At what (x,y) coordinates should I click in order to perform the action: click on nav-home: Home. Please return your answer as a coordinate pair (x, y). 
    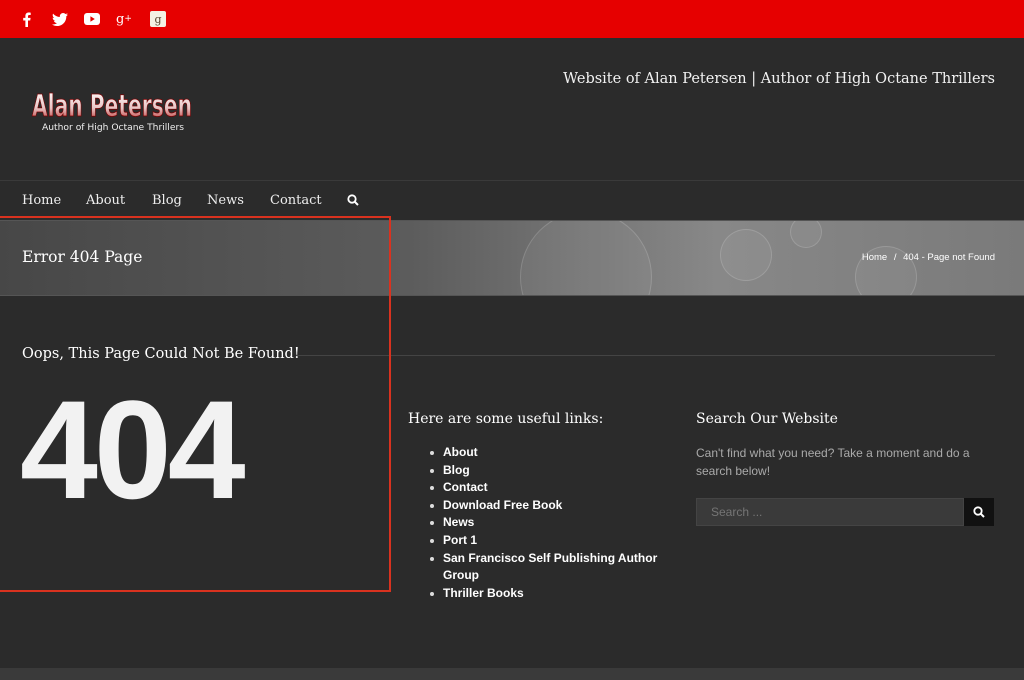
    Looking at the image, I should click on (41, 200).